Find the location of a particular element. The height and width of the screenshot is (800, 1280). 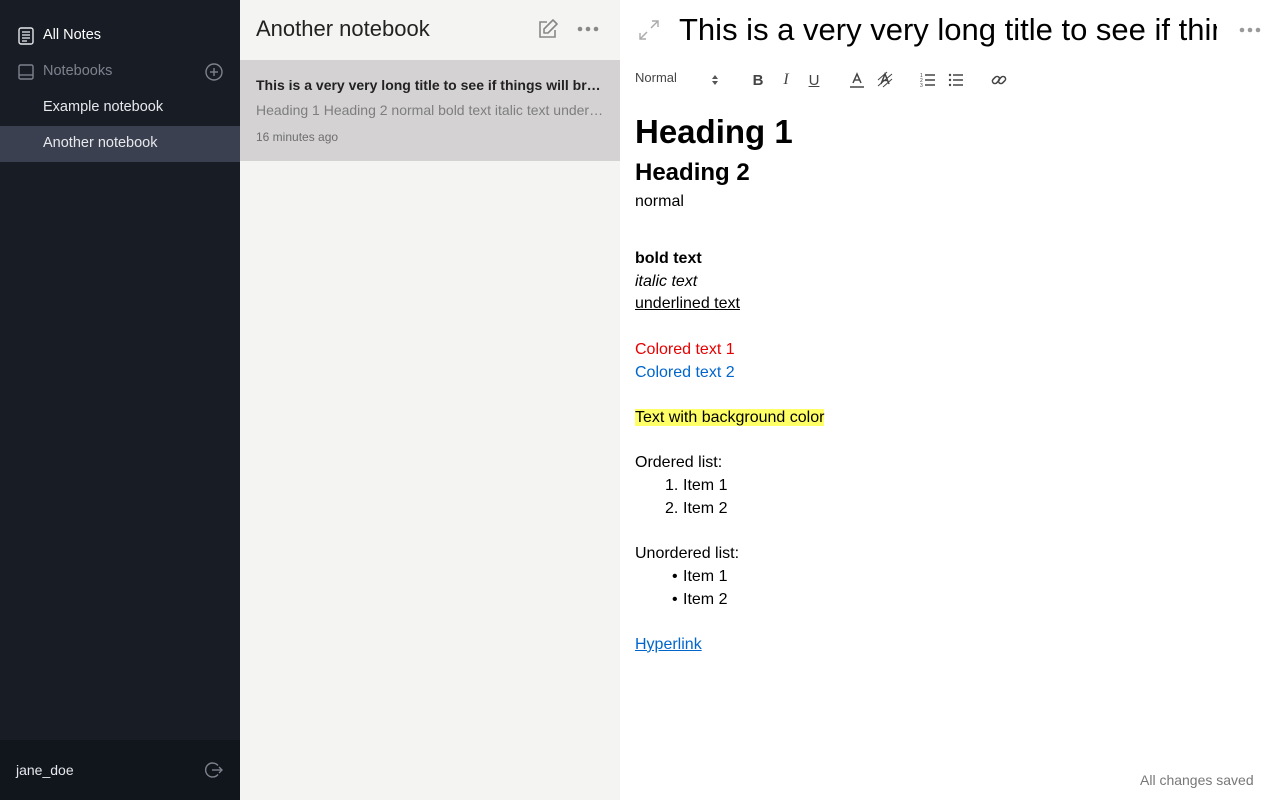

bold-button: B is located at coordinates (758, 80).